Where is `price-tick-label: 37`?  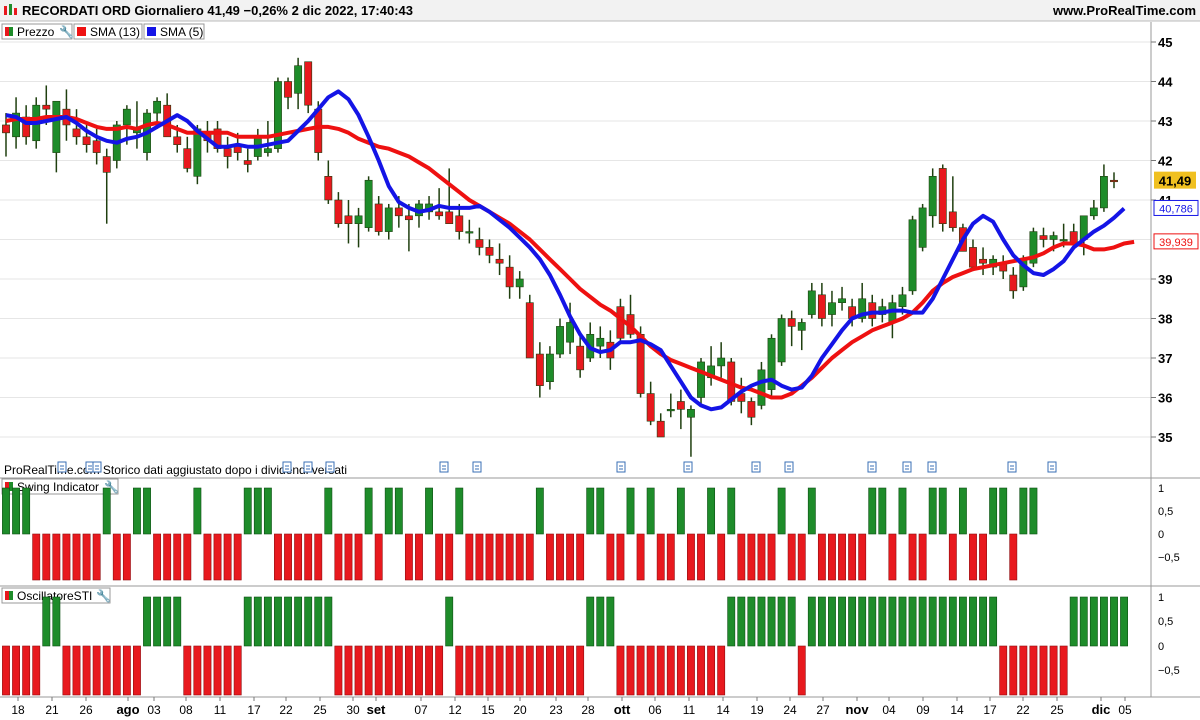
price-tick-label: 37 is located at coordinates (1165, 358).